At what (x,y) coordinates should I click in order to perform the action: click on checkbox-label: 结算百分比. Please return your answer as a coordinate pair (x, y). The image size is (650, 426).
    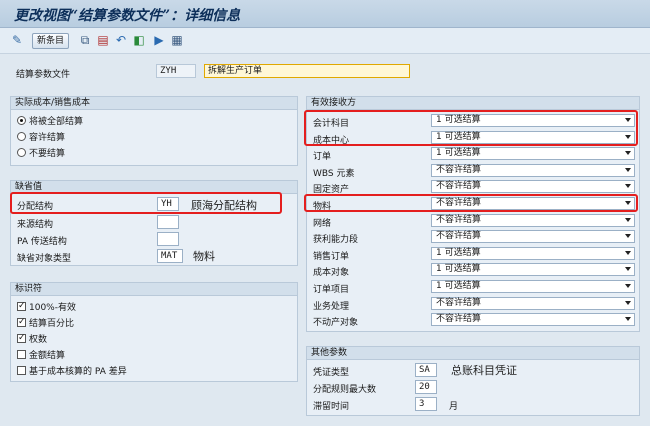
    Looking at the image, I should click on (52, 324).